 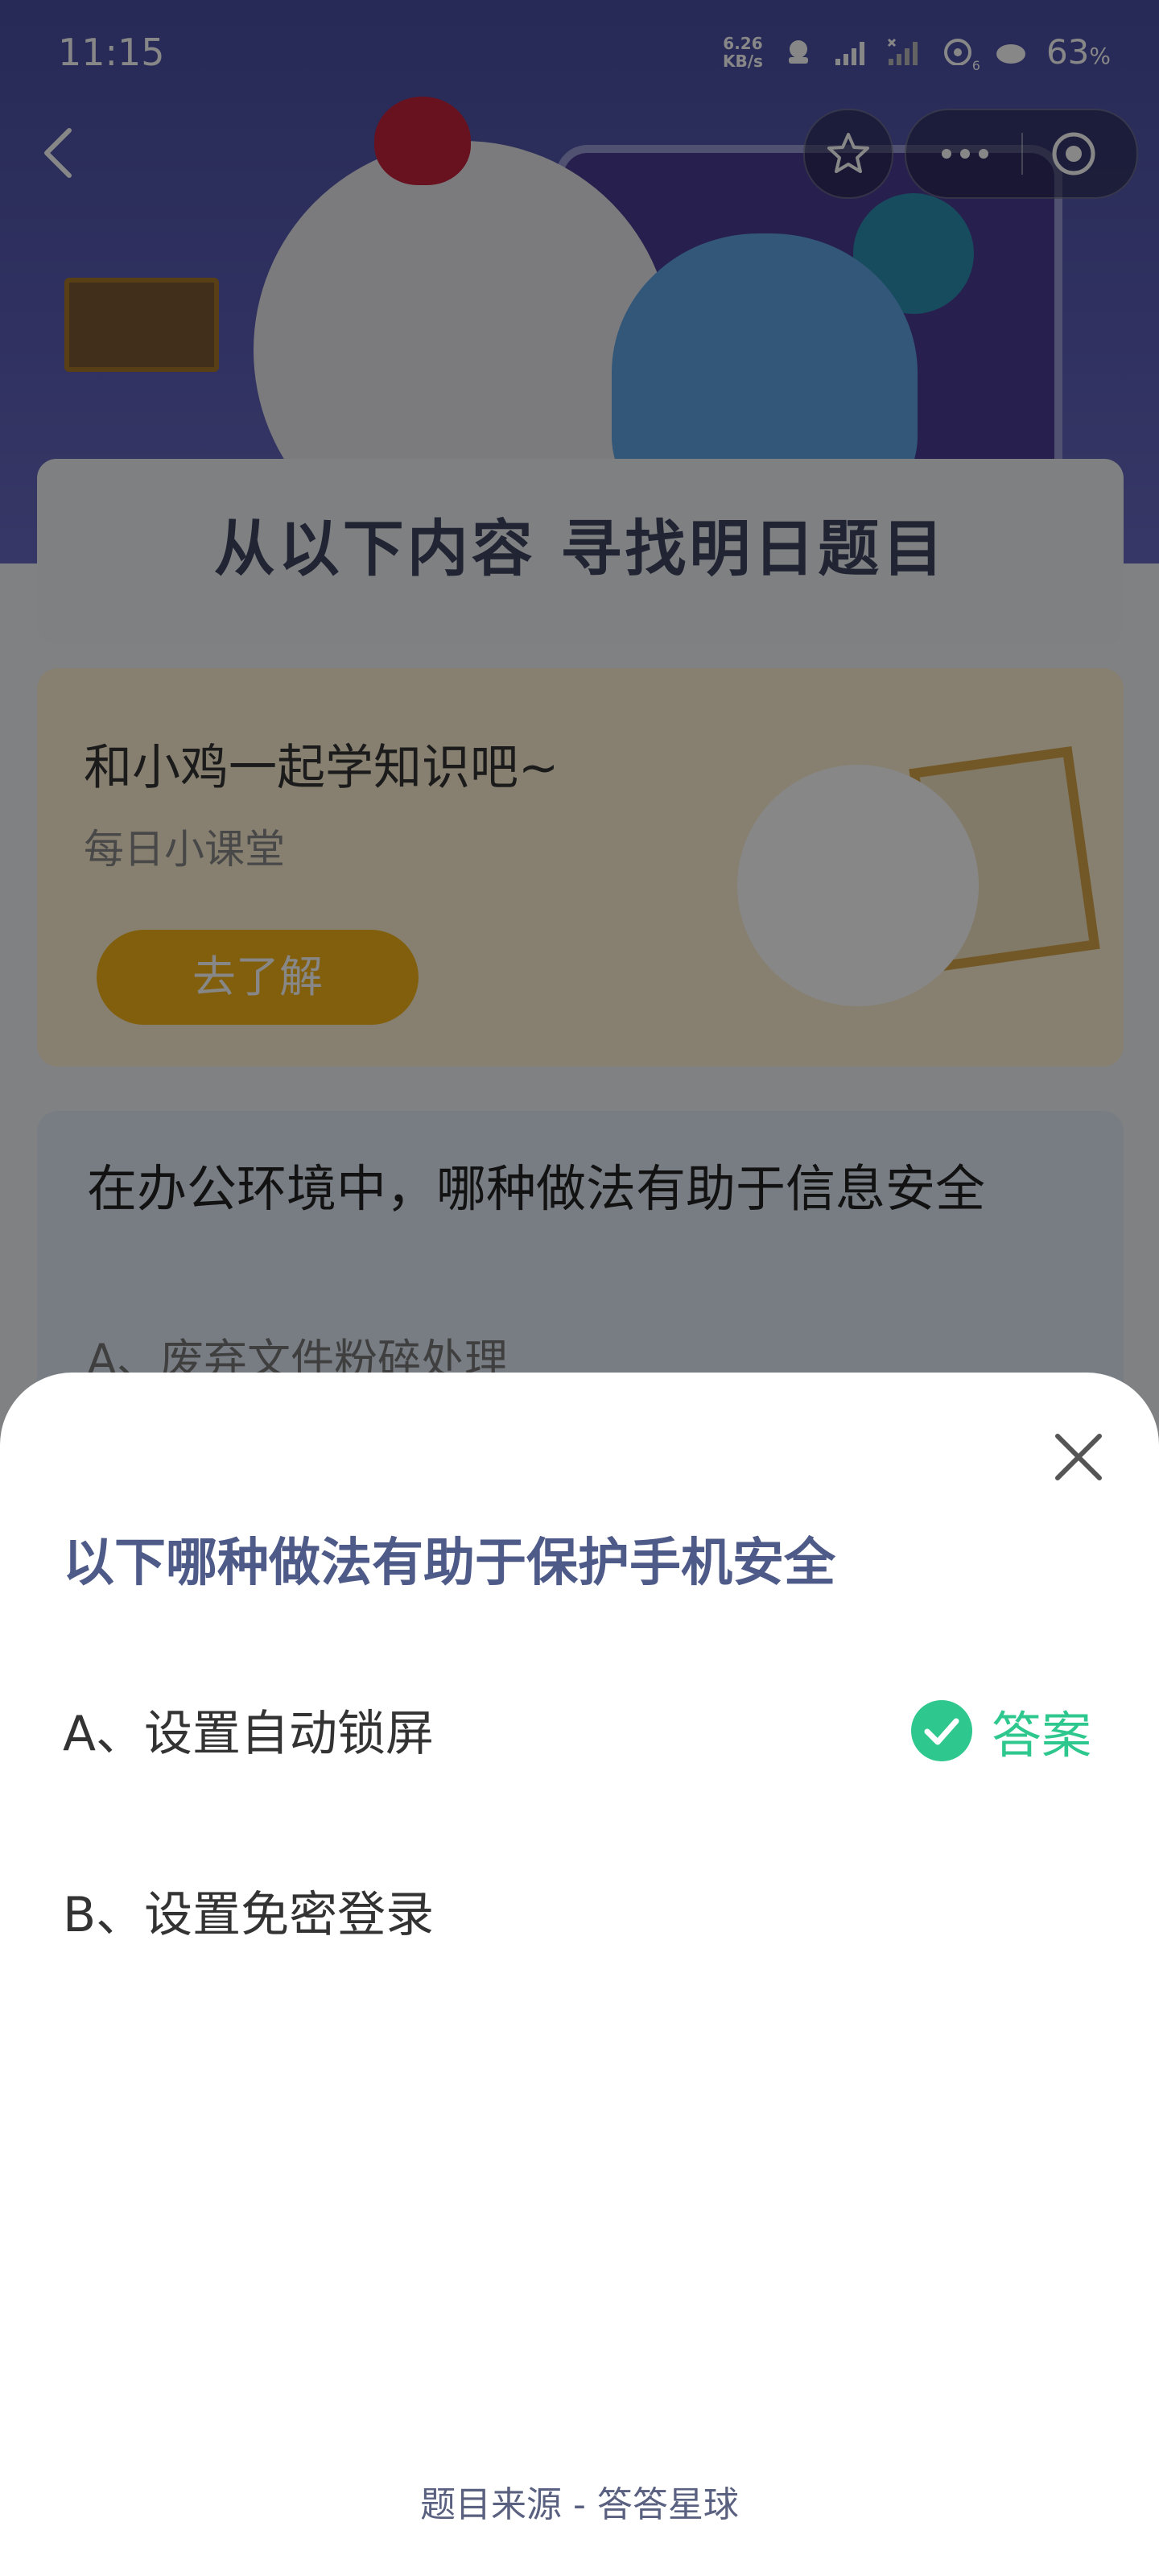 What do you see at coordinates (1078, 1457) in the screenshot?
I see `close-icon` at bounding box center [1078, 1457].